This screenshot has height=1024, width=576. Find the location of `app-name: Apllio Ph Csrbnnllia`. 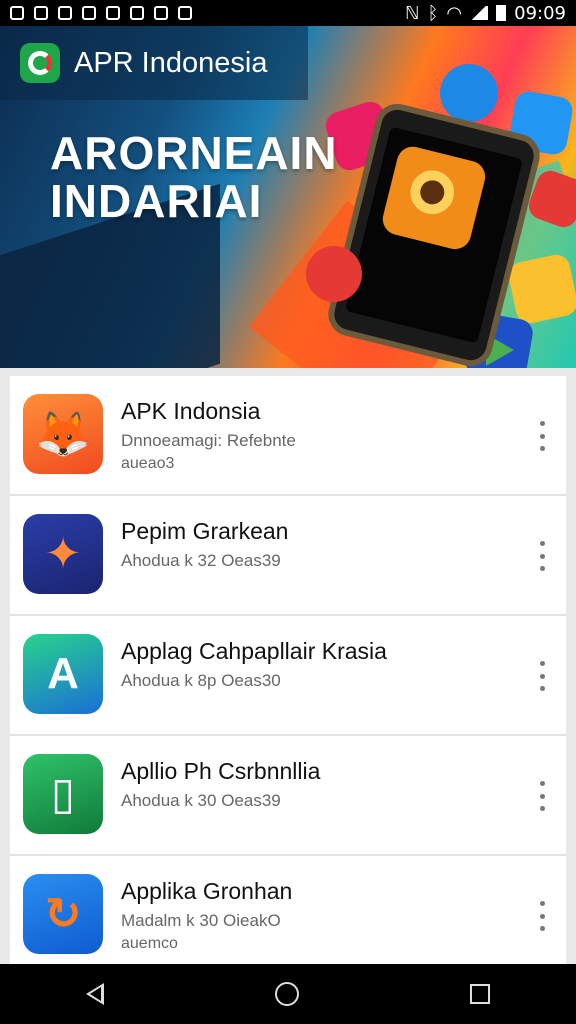

app-name: Apllio Ph Csrbnnllia is located at coordinates (221, 771).